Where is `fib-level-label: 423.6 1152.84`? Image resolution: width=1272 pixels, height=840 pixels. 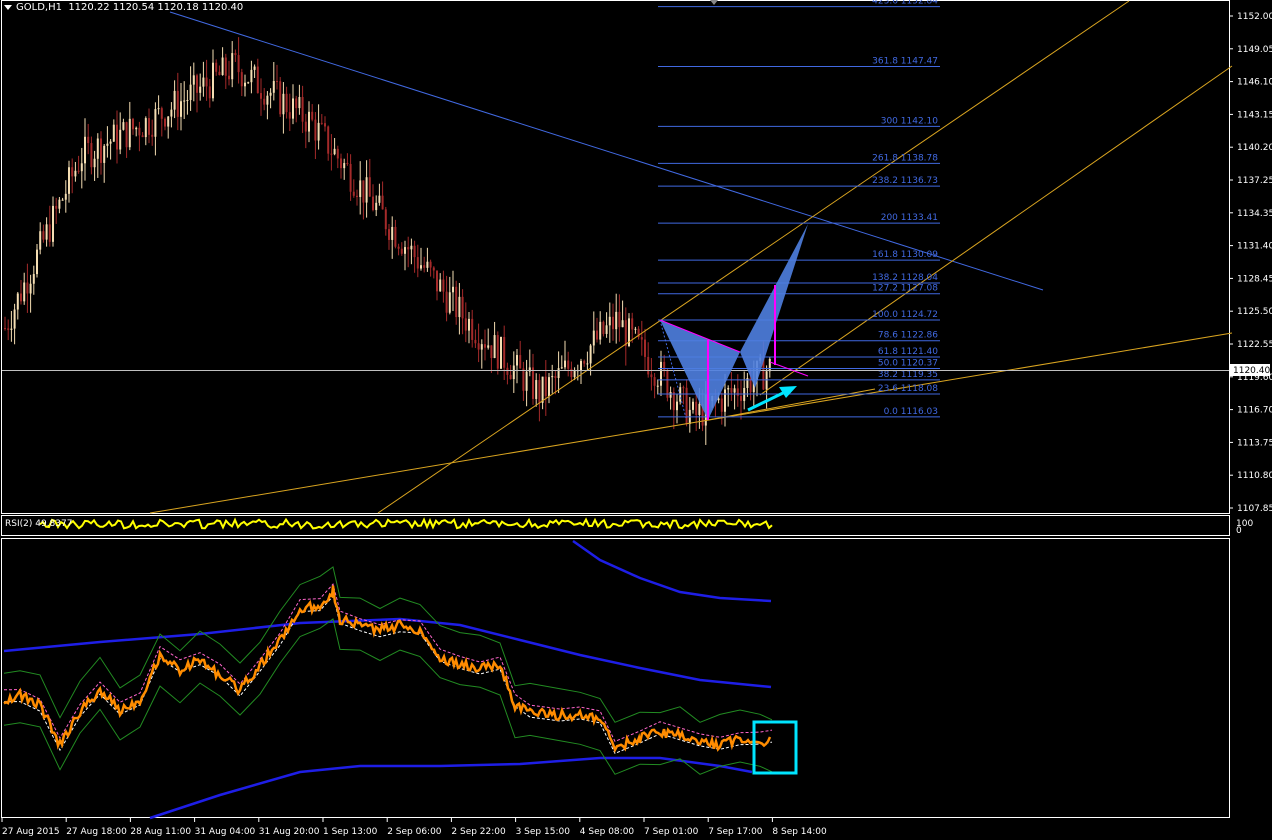 fib-level-label: 423.6 1152.84 is located at coordinates (905, 3).